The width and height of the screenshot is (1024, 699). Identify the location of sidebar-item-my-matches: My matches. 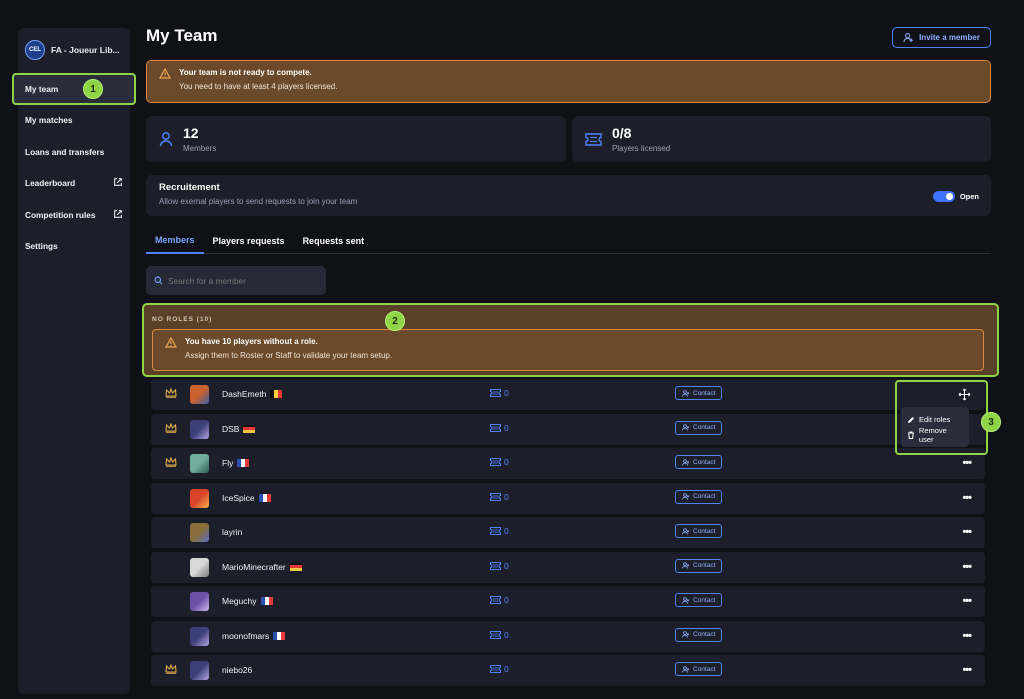
(74, 121).